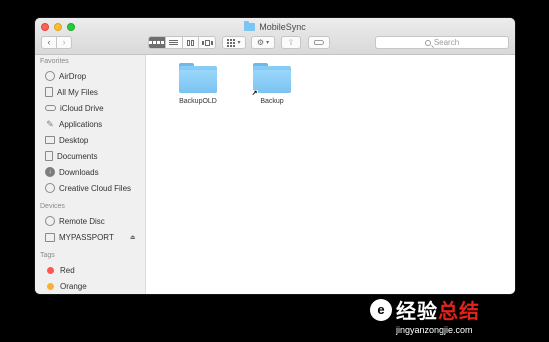  What do you see at coordinates (90, 76) in the screenshot?
I see `sidebar-item-airdrop: AirDrop` at bounding box center [90, 76].